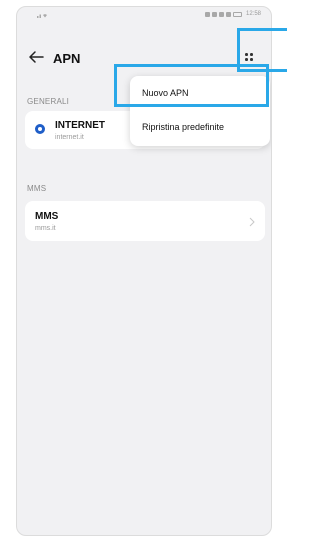  Describe the element at coordinates (80, 125) in the screenshot. I see `apn-name: INTERNET` at that location.